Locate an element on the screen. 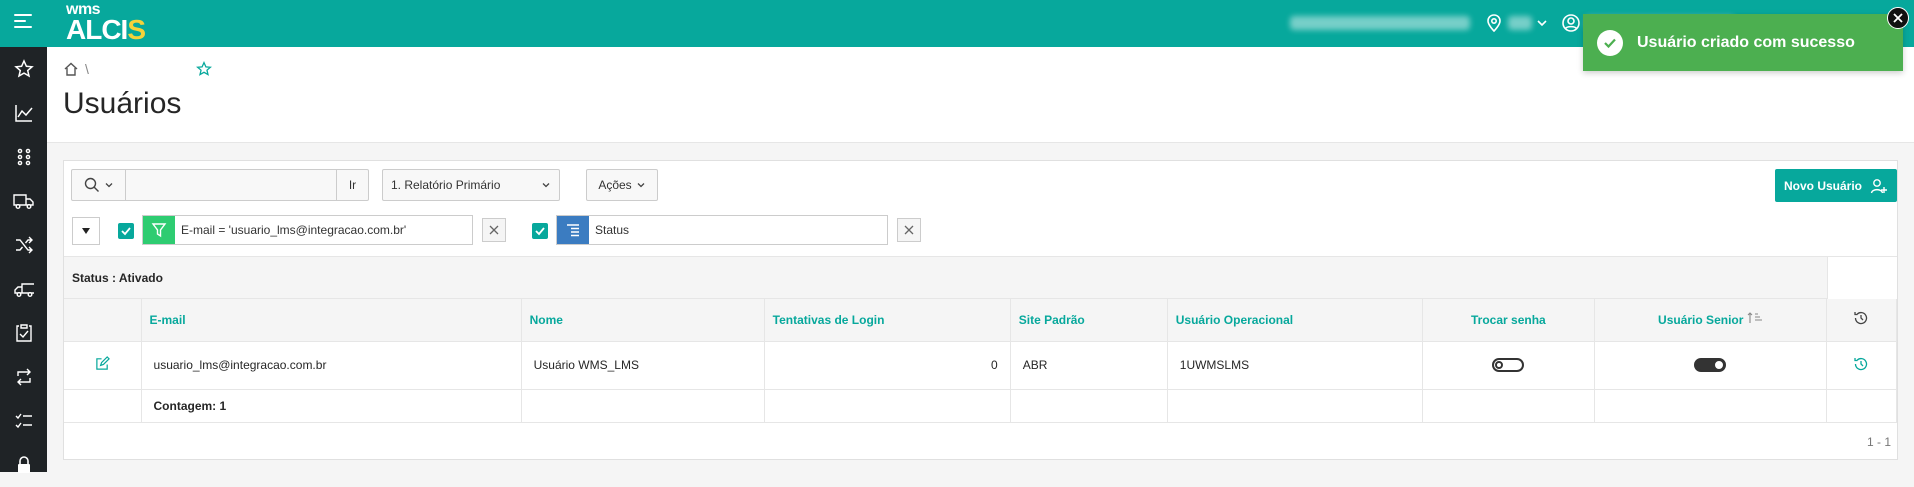 The height and width of the screenshot is (487, 1914). app-logo: wms ALCIS is located at coordinates (106, 23).